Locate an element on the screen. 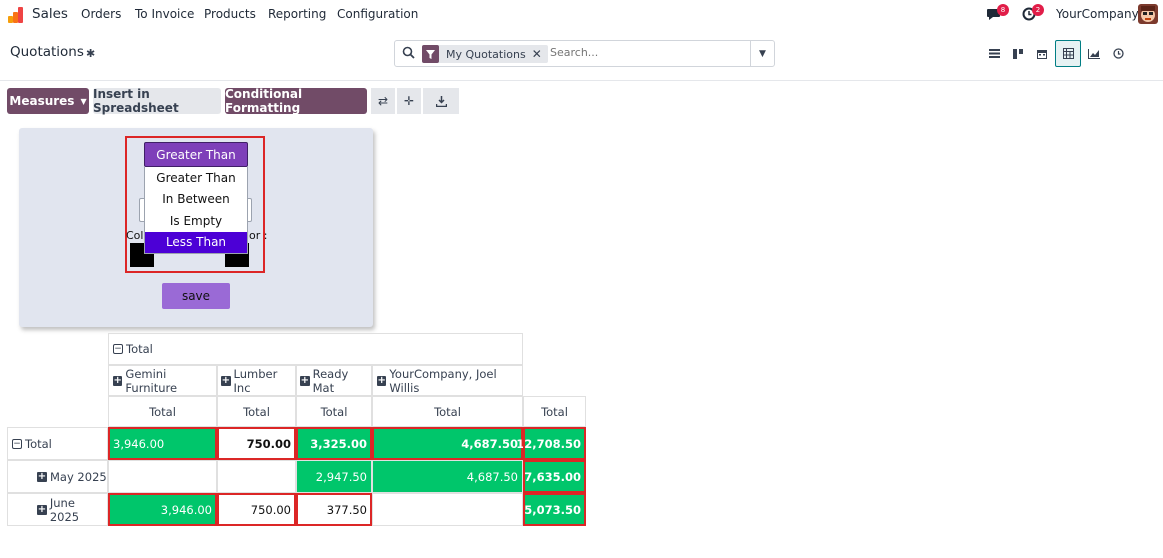  pivot-top-header-label: Total is located at coordinates (139, 349).